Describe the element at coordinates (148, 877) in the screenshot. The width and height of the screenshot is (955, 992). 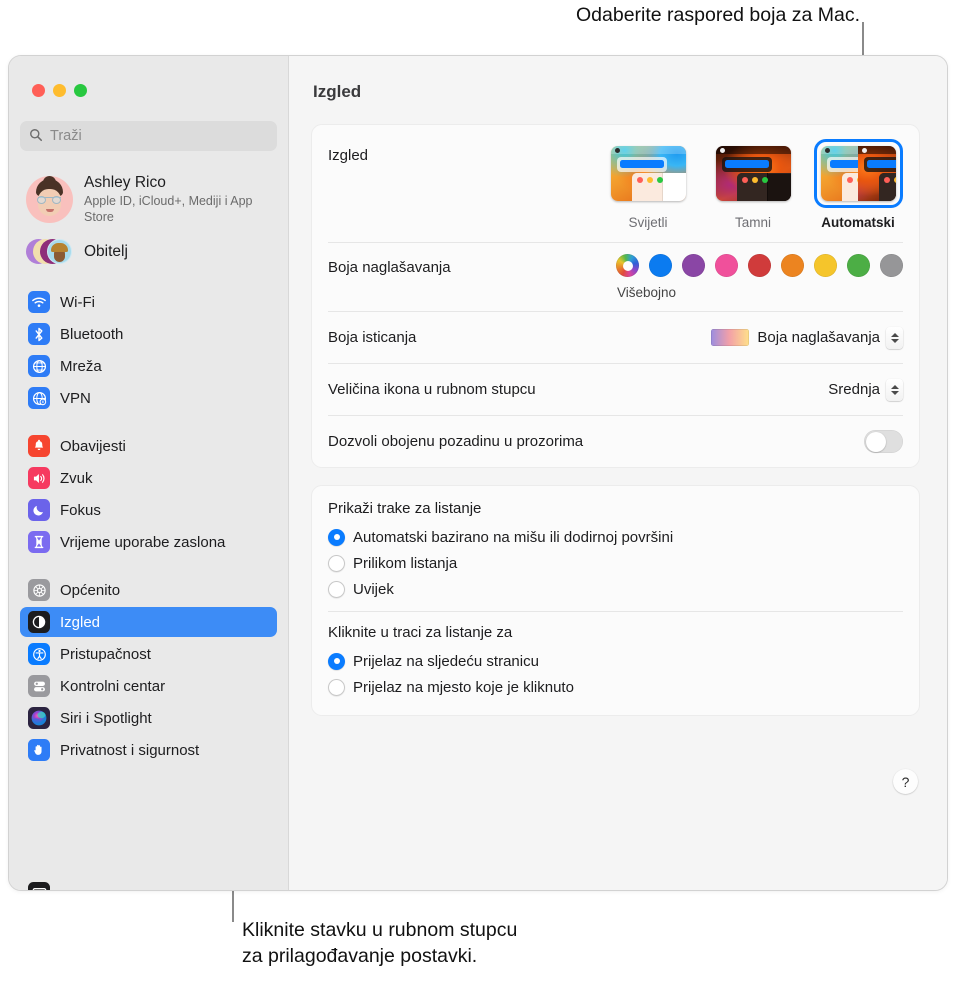
I see `sidebar-item-partial-clipped` at that location.